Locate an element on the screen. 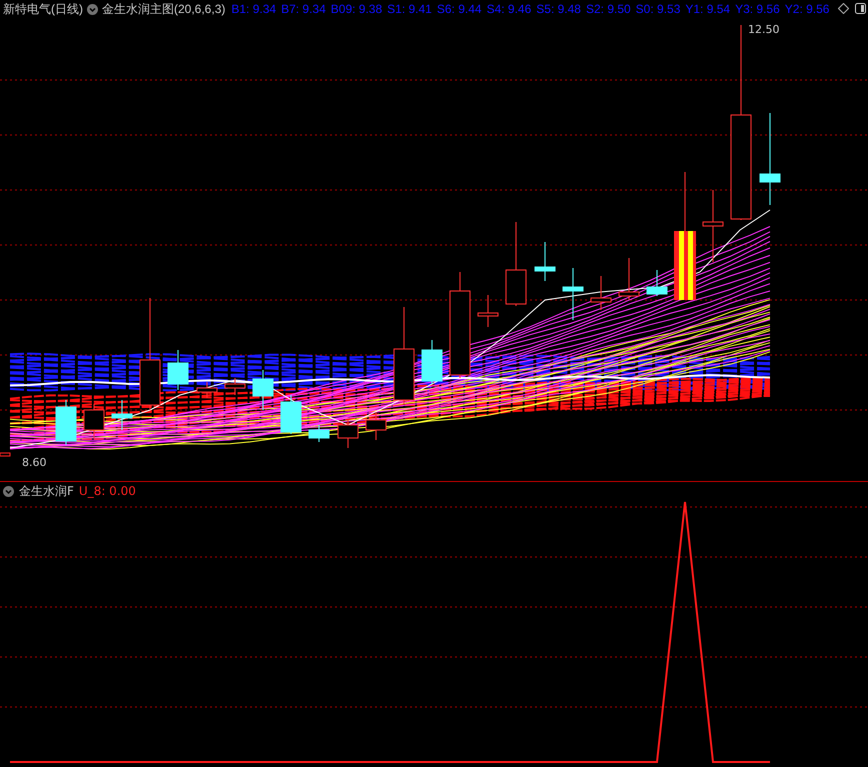  indicator-name: 金生水润F is located at coordinates (46, 491).